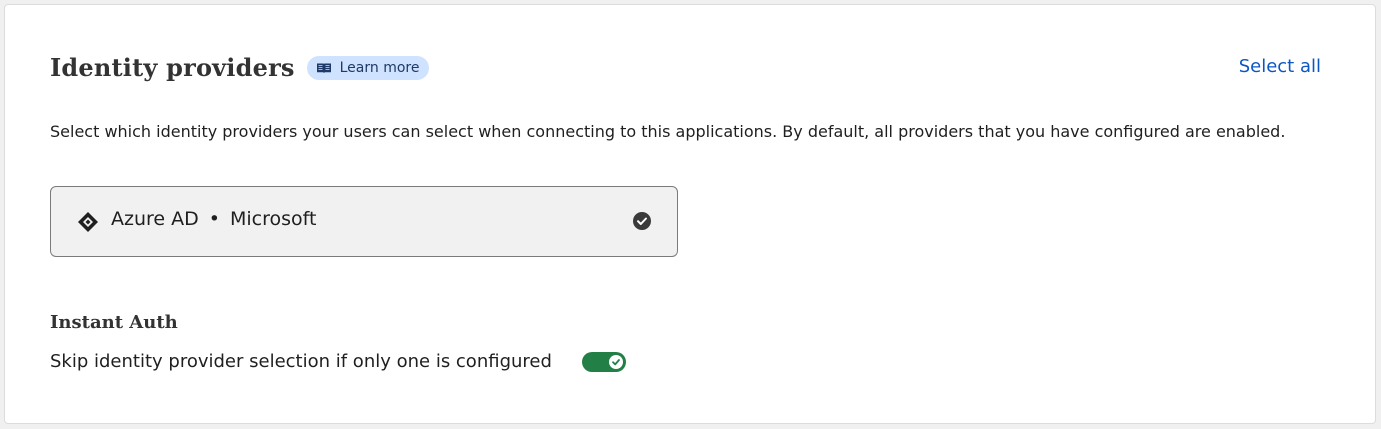 The image size is (1381, 429). I want to click on instant-auth-toggle, so click(603, 361).